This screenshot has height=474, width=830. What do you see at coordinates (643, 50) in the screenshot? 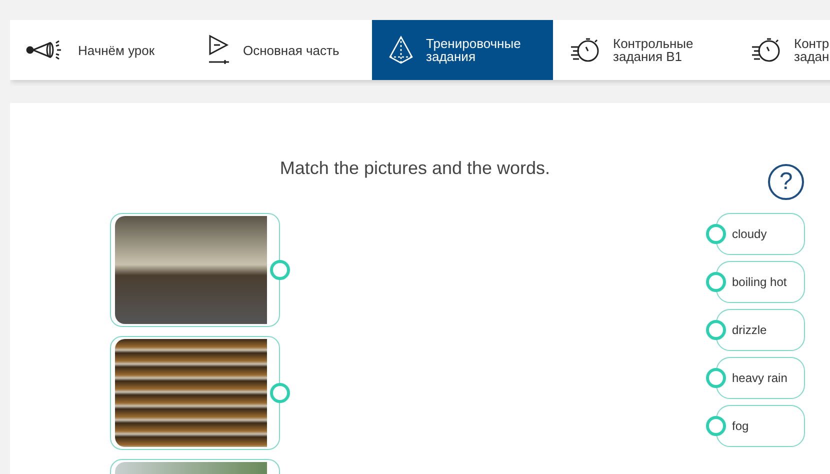
I see `lesson-tab: Контрольные задания B1` at bounding box center [643, 50].